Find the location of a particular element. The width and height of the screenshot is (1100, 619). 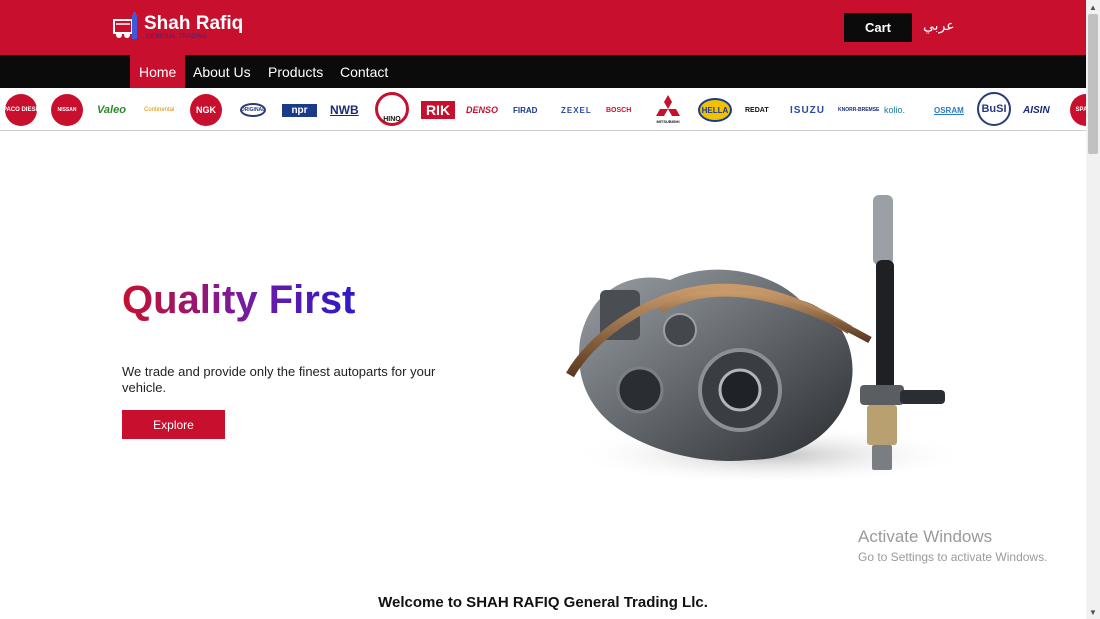

explore-button: Explore is located at coordinates (173, 424).